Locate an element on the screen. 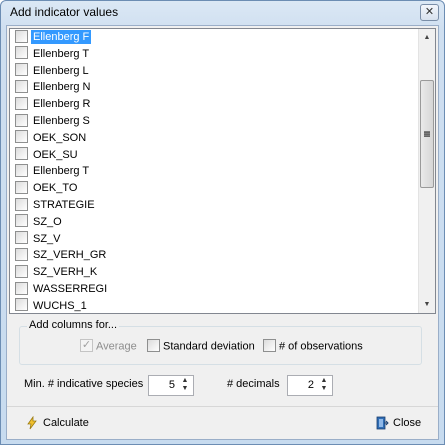 This screenshot has width=445, height=445. average-checkbox: ✓ is located at coordinates (86, 345).